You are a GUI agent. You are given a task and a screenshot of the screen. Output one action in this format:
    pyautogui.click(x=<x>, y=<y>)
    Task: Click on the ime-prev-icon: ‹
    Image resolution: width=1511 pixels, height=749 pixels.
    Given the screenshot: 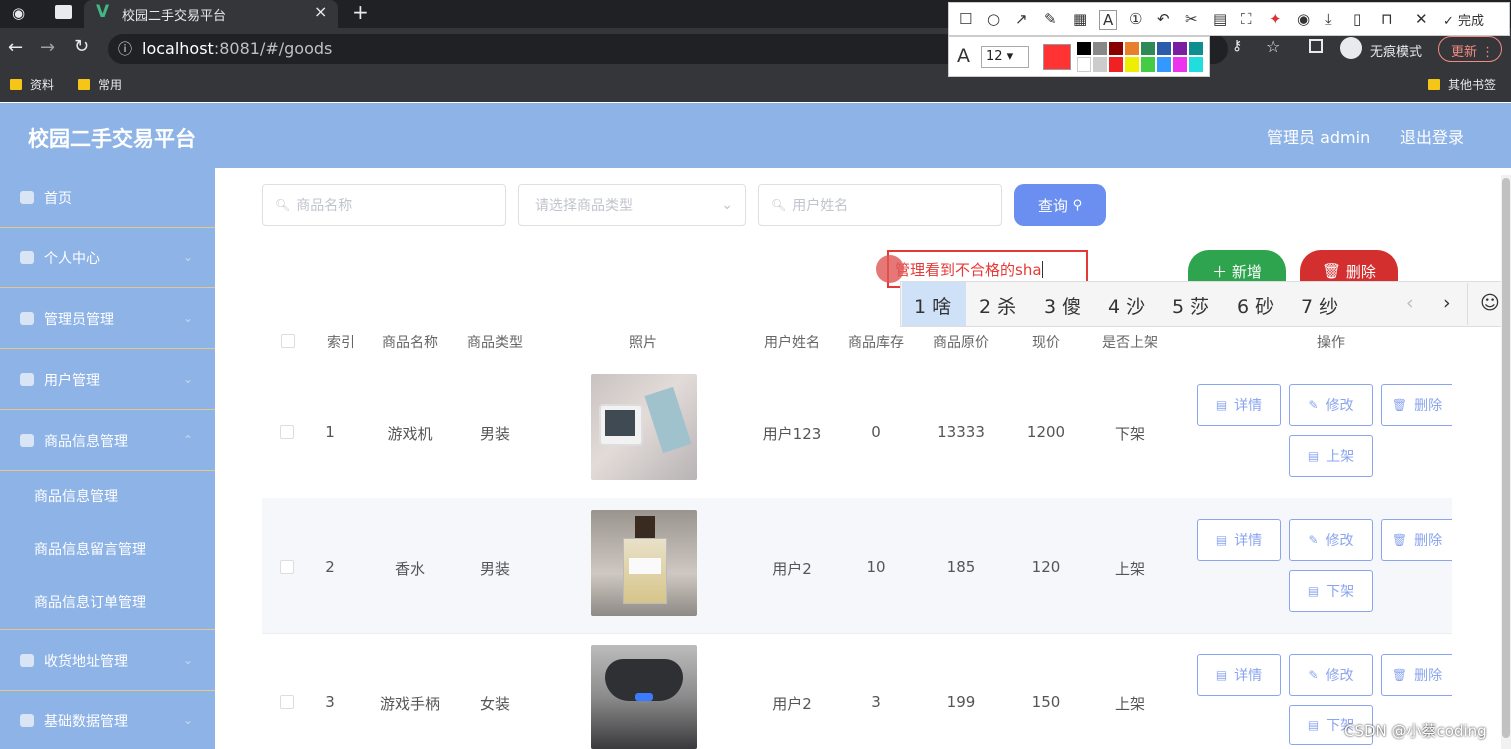 What is the action you would take?
    pyautogui.click(x=1410, y=303)
    